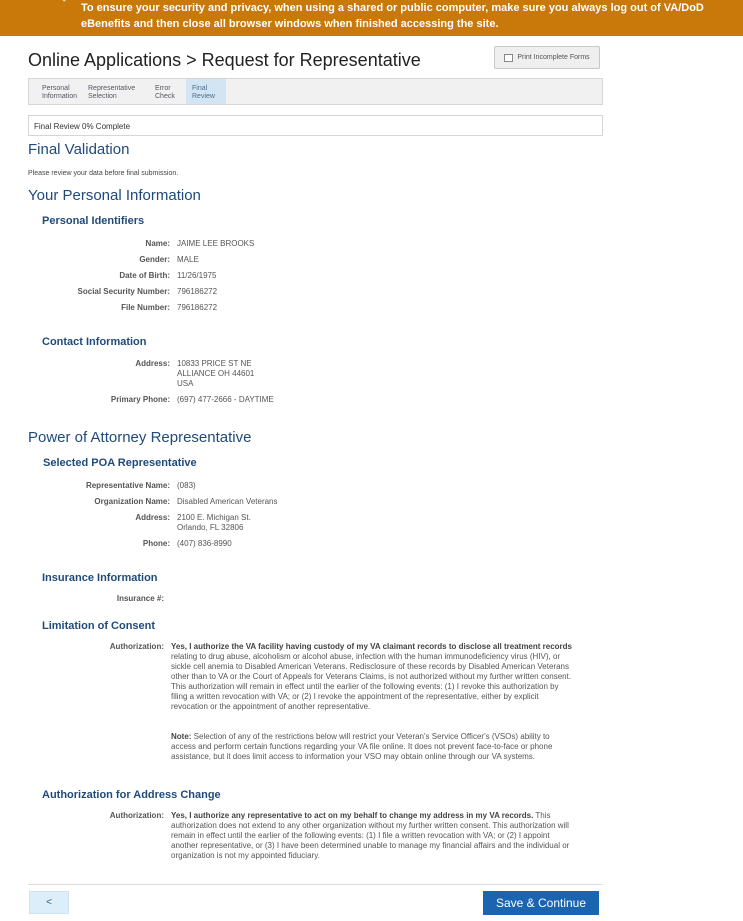 The height and width of the screenshot is (921, 743). I want to click on poa-phone-value: (407) 836-8990, so click(204, 543).